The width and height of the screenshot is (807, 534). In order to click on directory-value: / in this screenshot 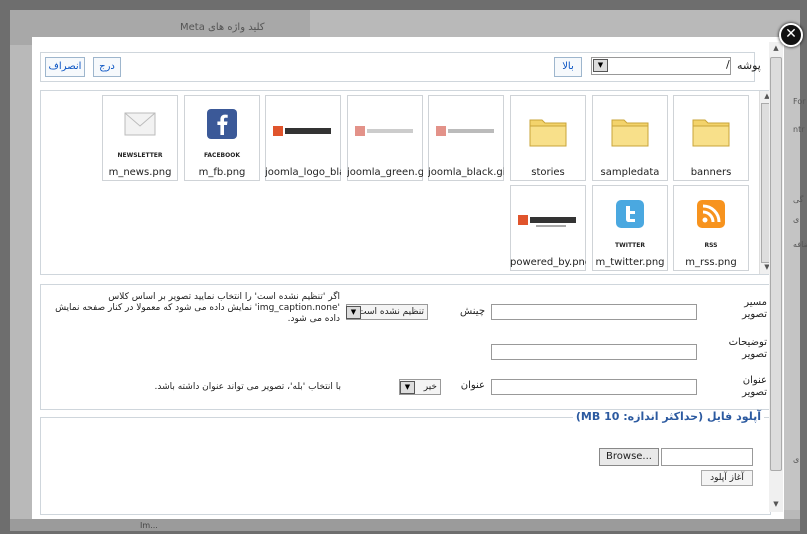, I will do `click(728, 64)`.